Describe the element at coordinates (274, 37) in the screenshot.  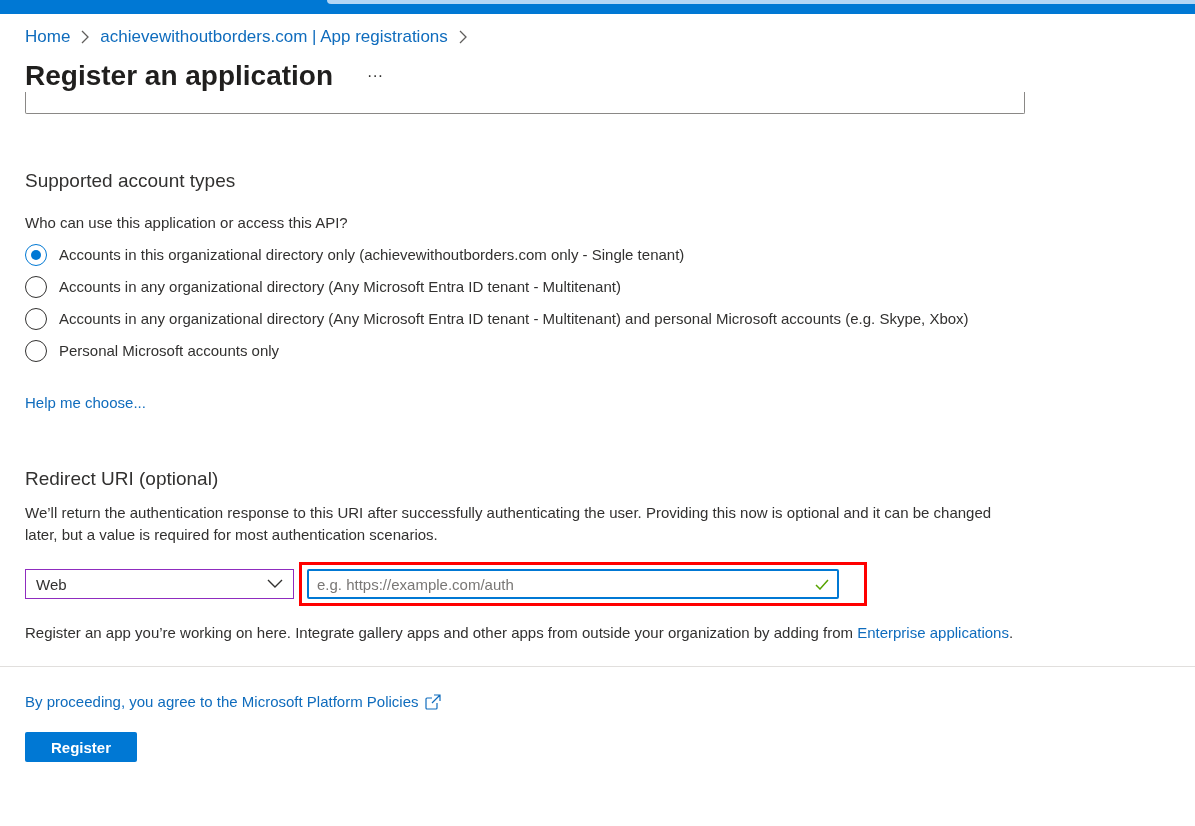
I see `breadcrumb-link: achievewithoutborders.com | App registrations` at that location.